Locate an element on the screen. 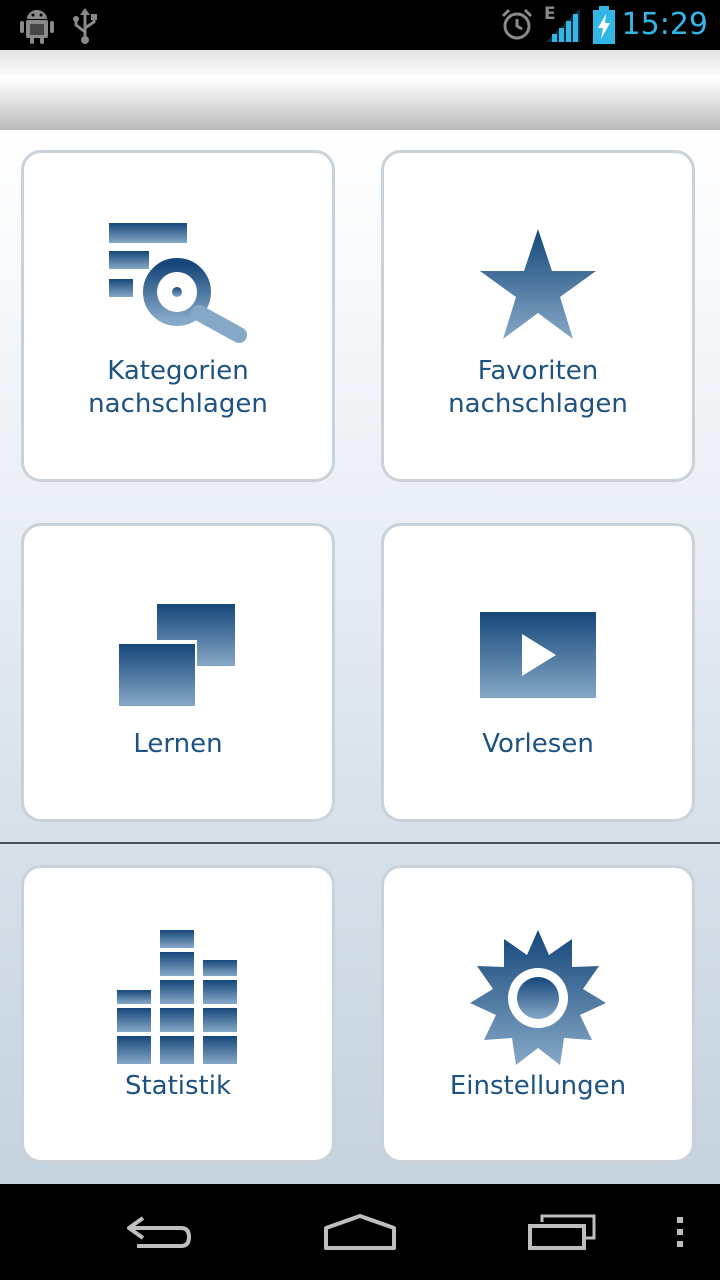 The width and height of the screenshot is (720, 1280). tile-label: Vorlesen is located at coordinates (538, 744).